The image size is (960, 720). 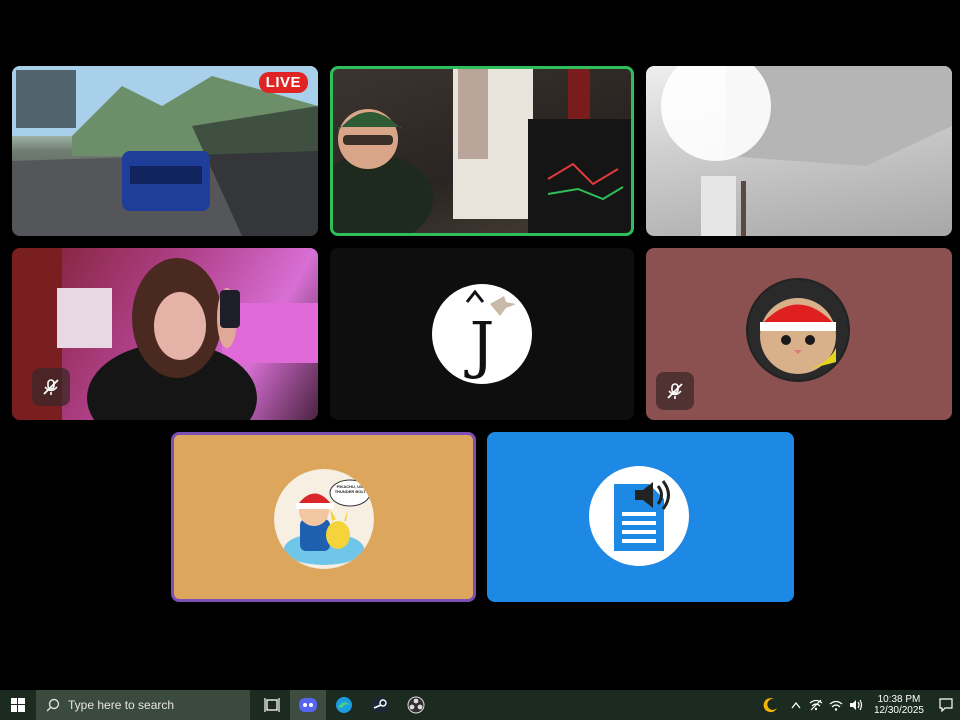 I want to click on obs-taskbar-button, so click(x=416, y=705).